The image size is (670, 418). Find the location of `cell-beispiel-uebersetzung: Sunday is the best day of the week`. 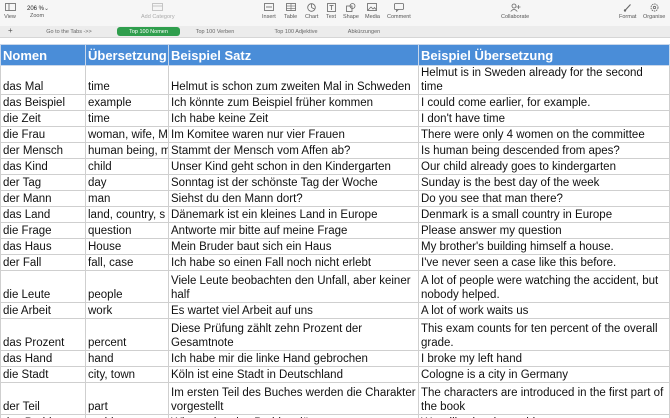

cell-beispiel-uebersetzung: Sunday is the best day of the week is located at coordinates (544, 182).